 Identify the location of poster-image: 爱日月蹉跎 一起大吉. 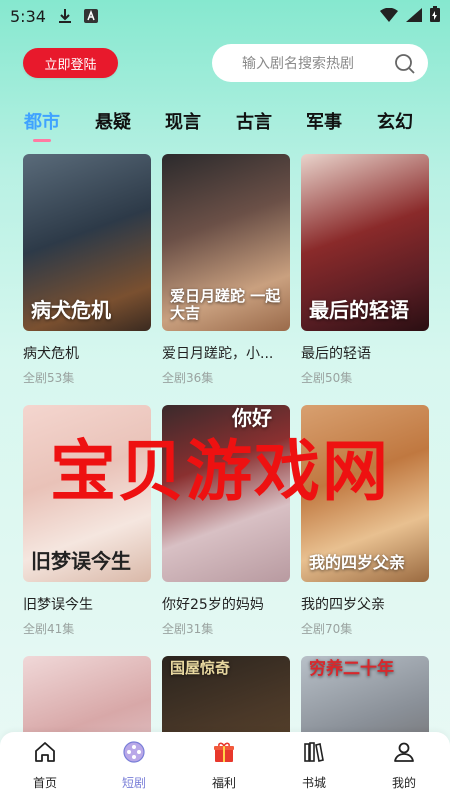
(226, 242).